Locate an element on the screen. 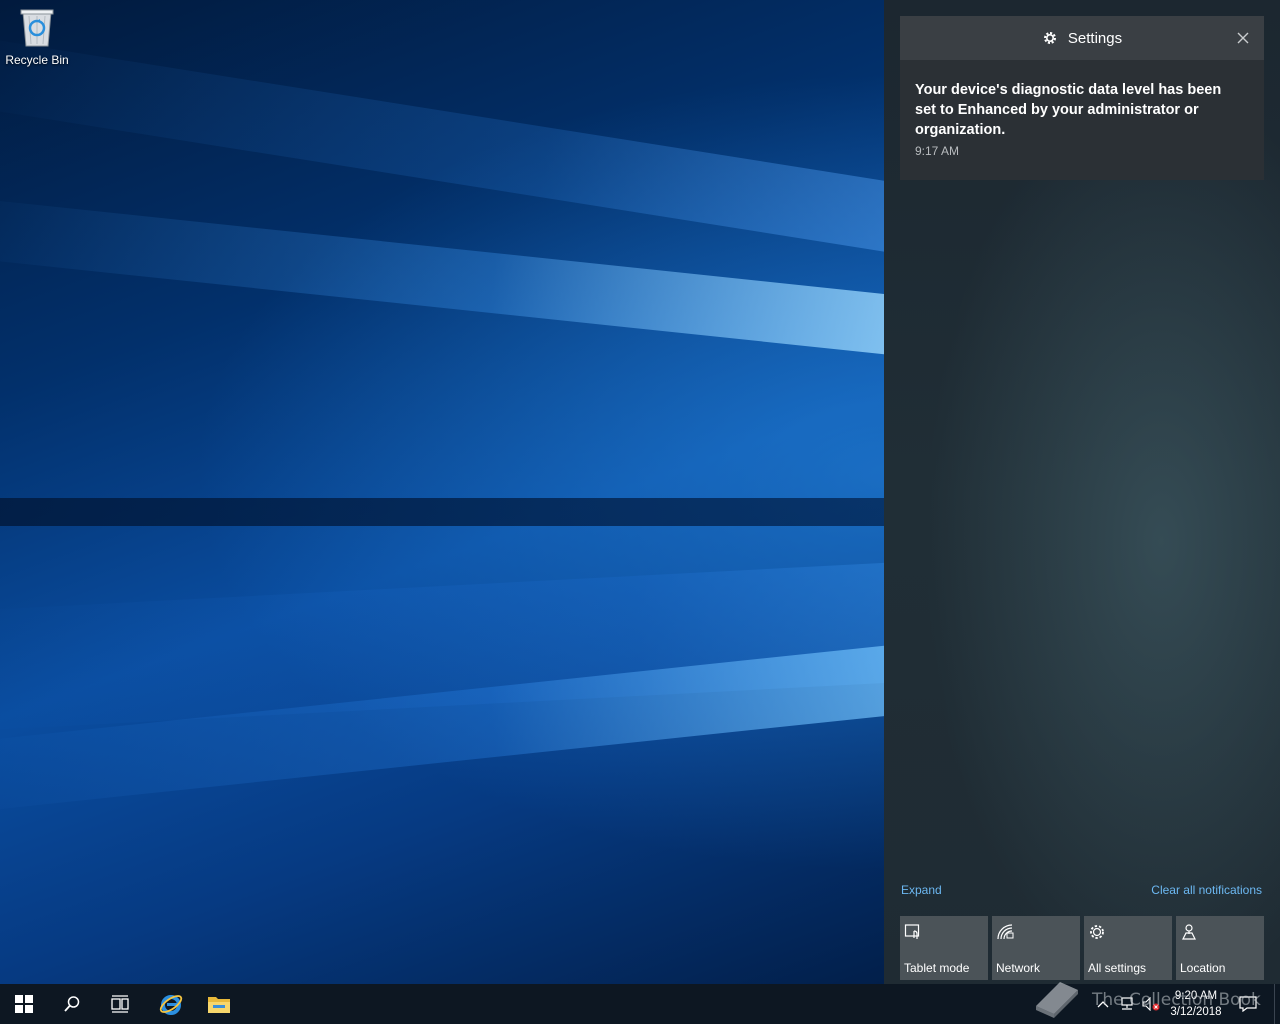 Image resolution: width=1280 pixels, height=1024 pixels. volume-tray-button is located at coordinates (1151, 1004).